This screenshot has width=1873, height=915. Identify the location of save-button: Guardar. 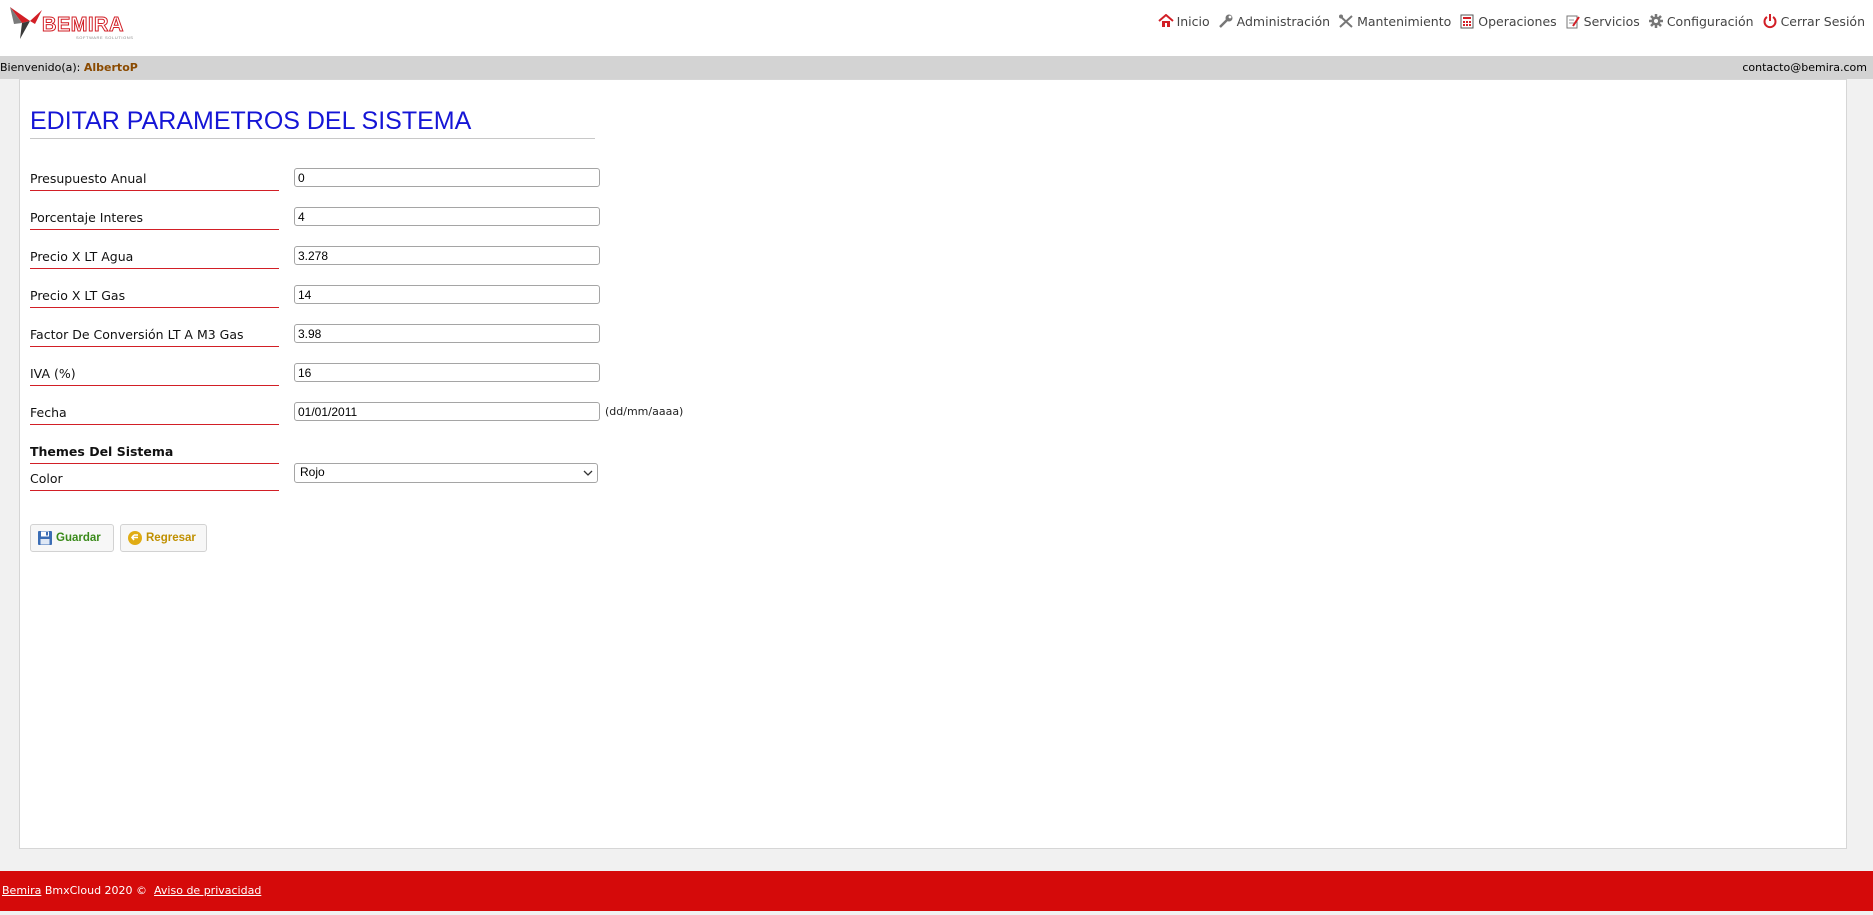
(72, 538).